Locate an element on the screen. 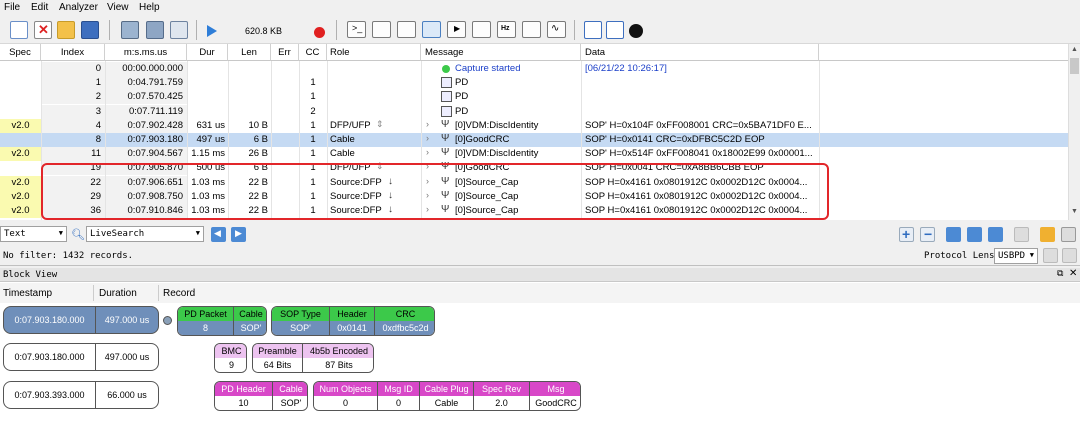  close-icon: ✕ is located at coordinates (1073, 273).